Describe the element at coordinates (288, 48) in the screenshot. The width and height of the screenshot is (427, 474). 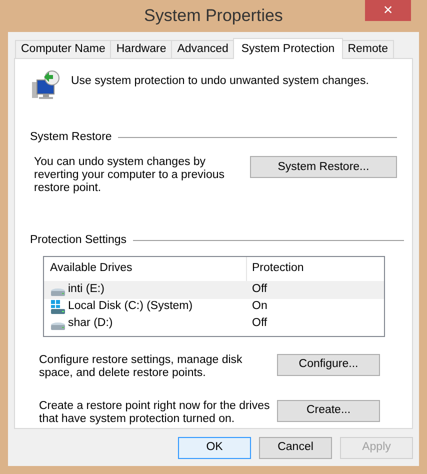
I see `tab: System Protection` at that location.